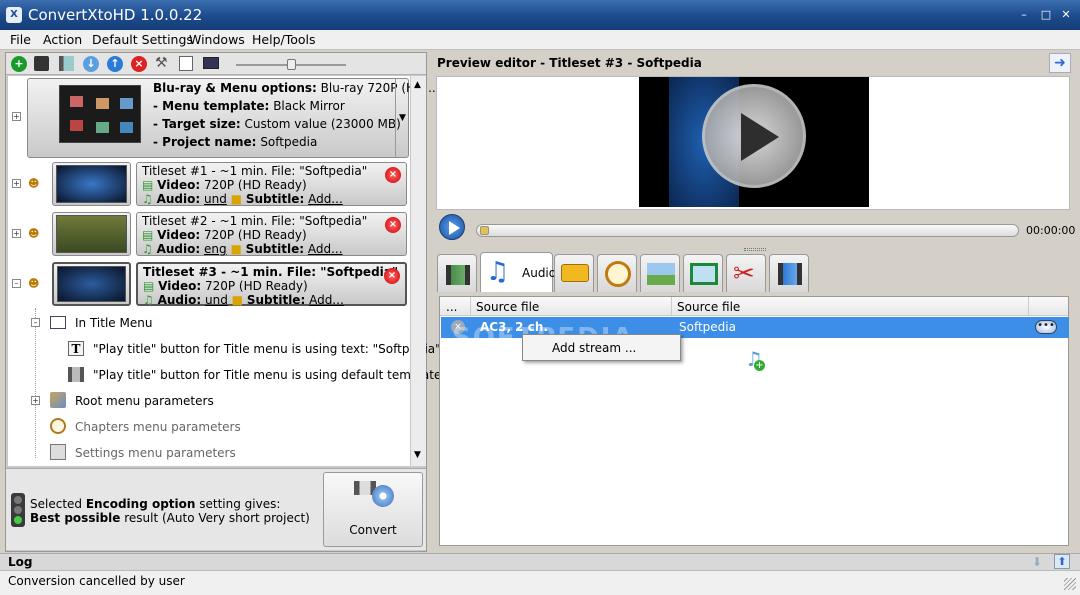 The width and height of the screenshot is (1080, 595). What do you see at coordinates (1046, 15) in the screenshot?
I see `maximize-icon: □` at bounding box center [1046, 15].